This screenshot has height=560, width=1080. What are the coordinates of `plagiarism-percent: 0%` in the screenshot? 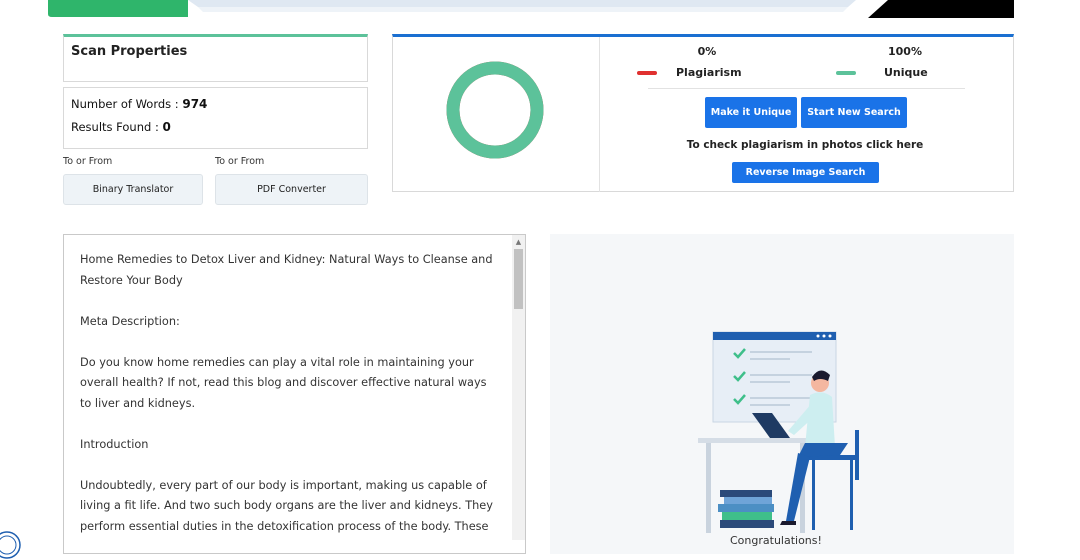 It's located at (707, 51).